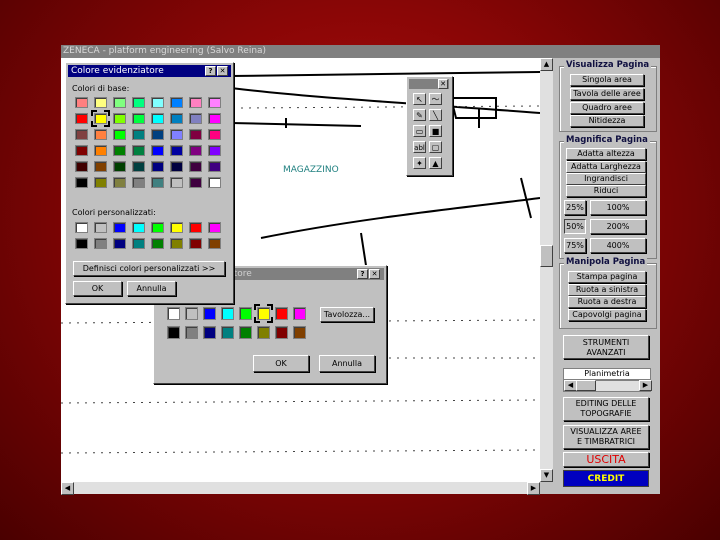  I want to click on fit-width-button: Adatta Larghezza, so click(606, 167).